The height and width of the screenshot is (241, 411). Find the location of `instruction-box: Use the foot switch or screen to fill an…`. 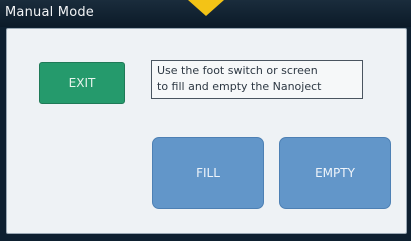

instruction-box: Use the foot switch or screen to fill an… is located at coordinates (257, 79).